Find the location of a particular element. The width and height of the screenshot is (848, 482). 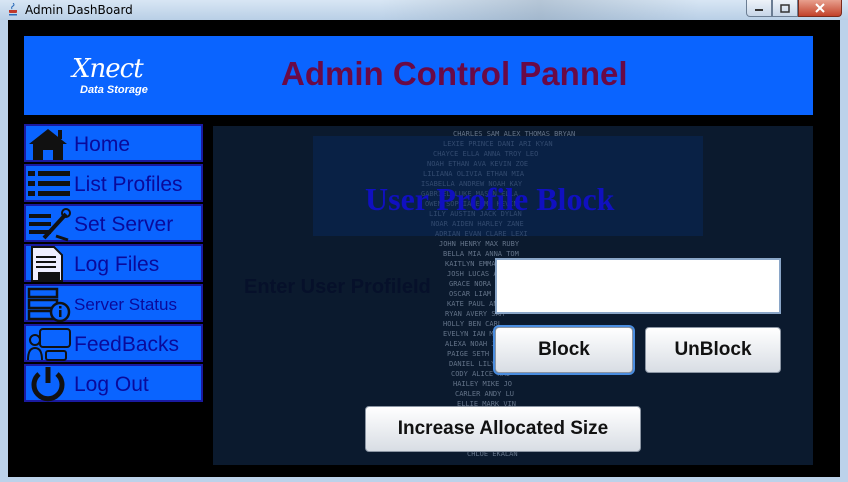

sidebar-item-home: Home is located at coordinates (113, 143).